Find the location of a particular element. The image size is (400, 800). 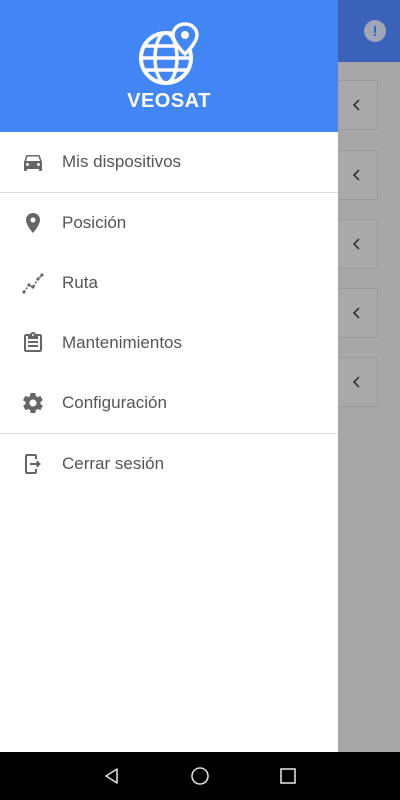

menu-item-label: Mantenimientos is located at coordinates (122, 342).